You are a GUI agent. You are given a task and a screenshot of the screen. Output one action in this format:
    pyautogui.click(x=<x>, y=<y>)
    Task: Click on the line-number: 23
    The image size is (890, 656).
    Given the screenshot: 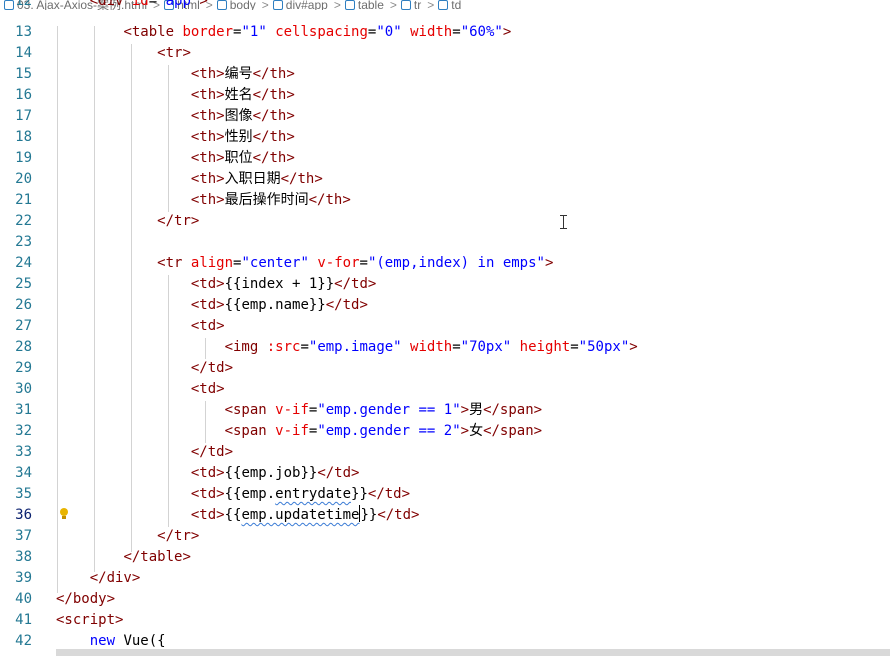 What is the action you would take?
    pyautogui.click(x=23, y=242)
    